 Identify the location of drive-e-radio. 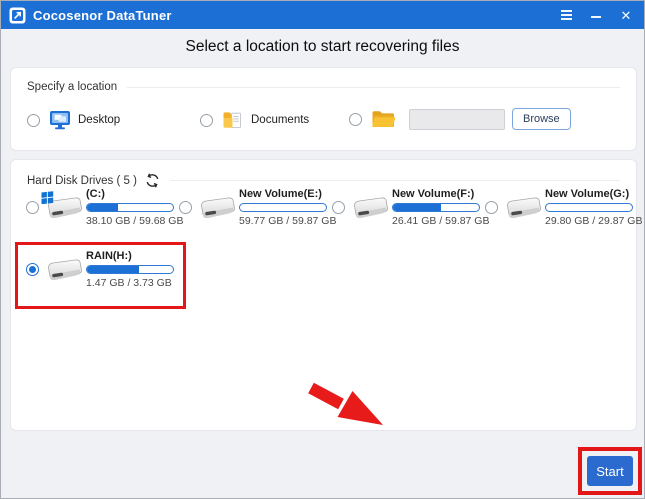
(185, 207).